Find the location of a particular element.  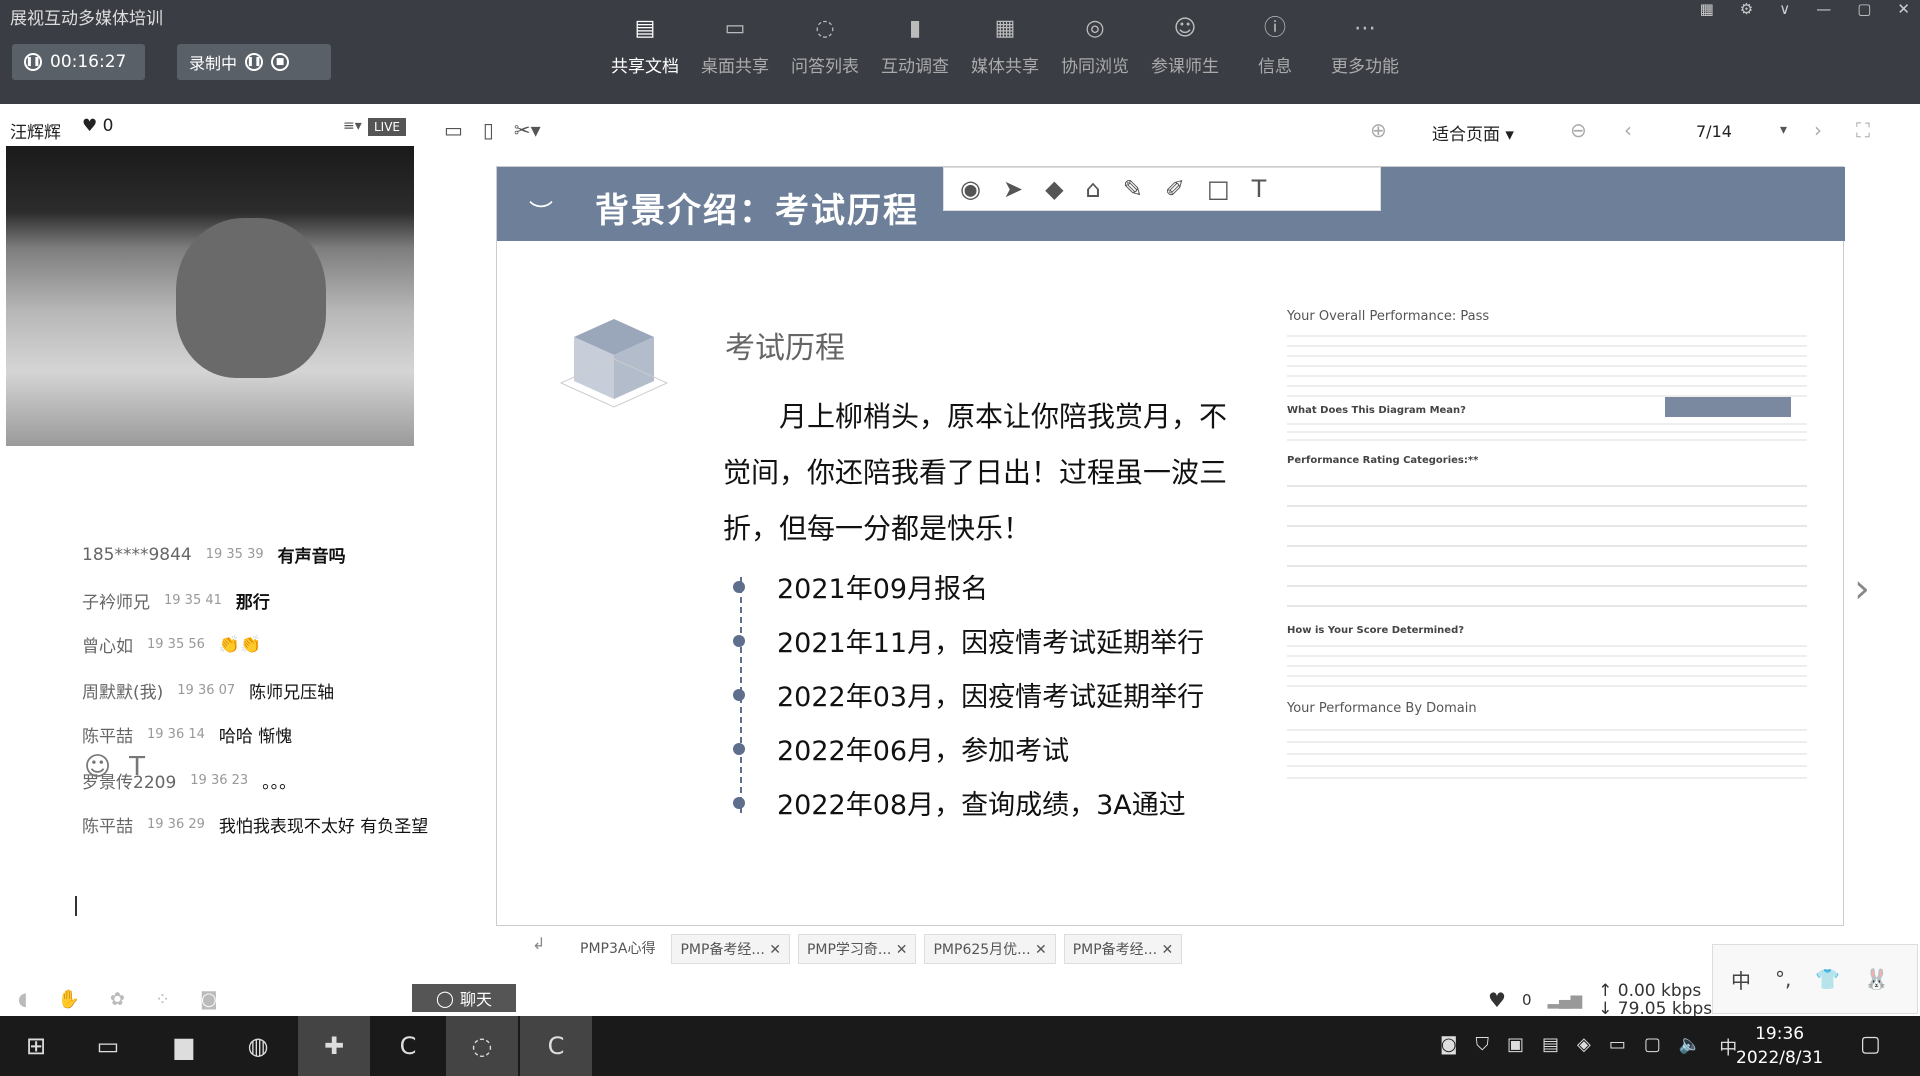

network-icon: ▢ is located at coordinates (1652, 1047).